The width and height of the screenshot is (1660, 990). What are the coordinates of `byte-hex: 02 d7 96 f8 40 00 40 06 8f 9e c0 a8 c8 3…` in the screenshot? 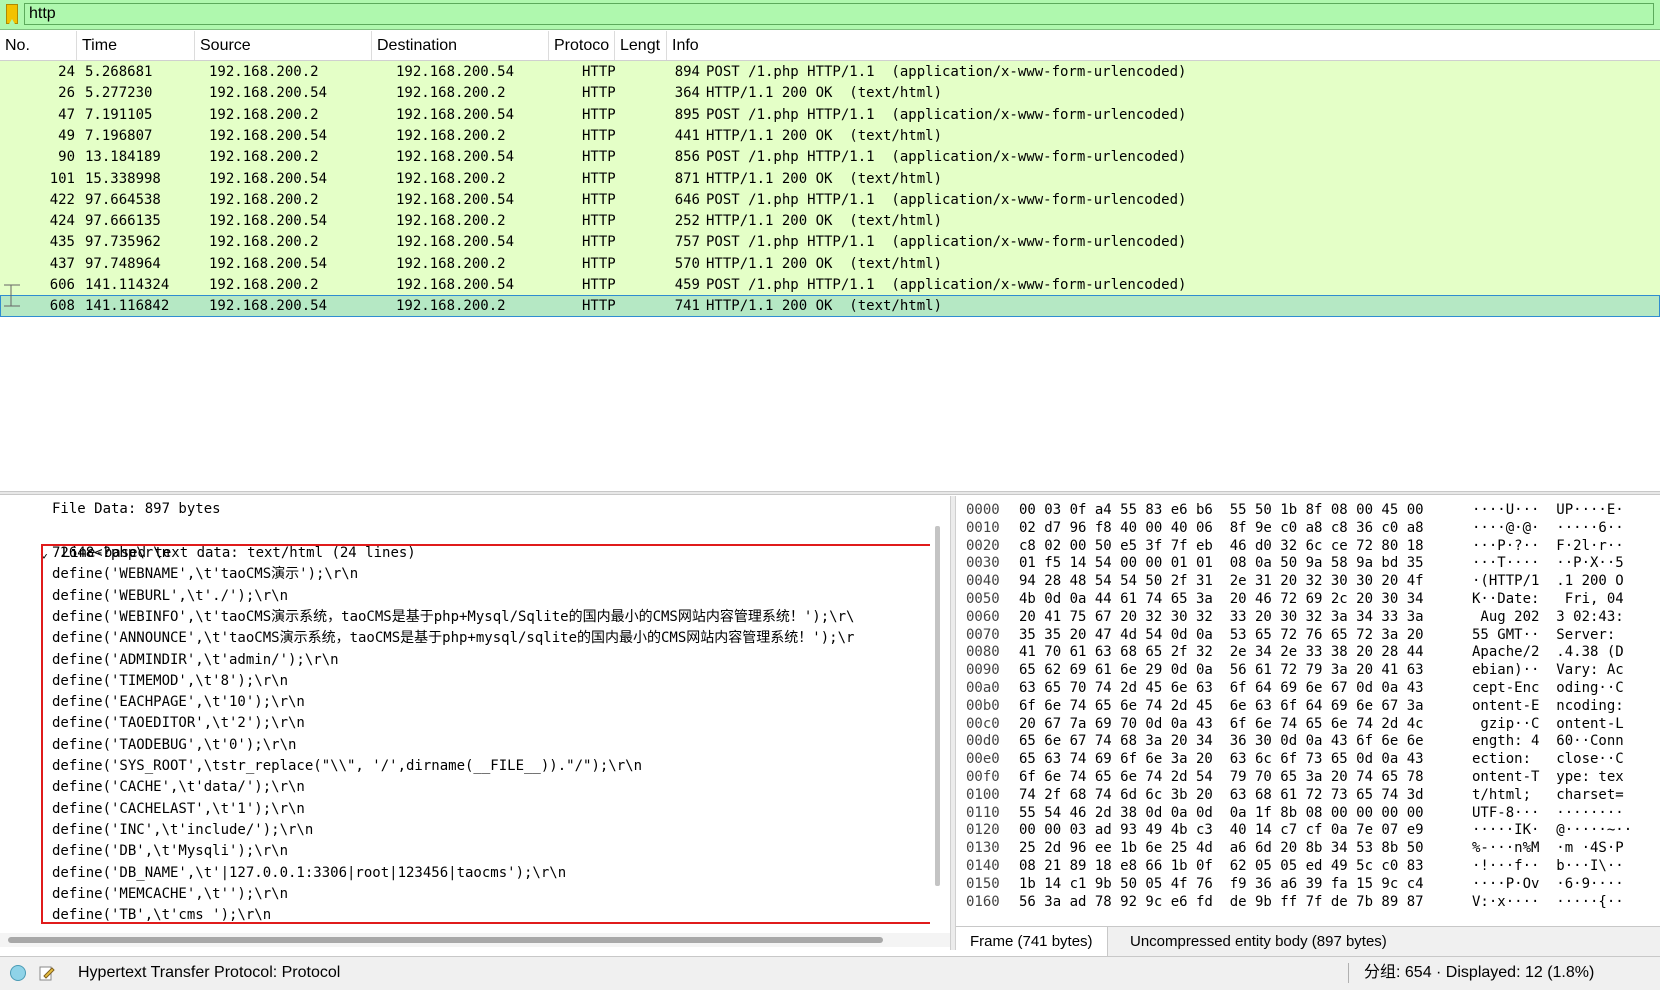 It's located at (1221, 527).